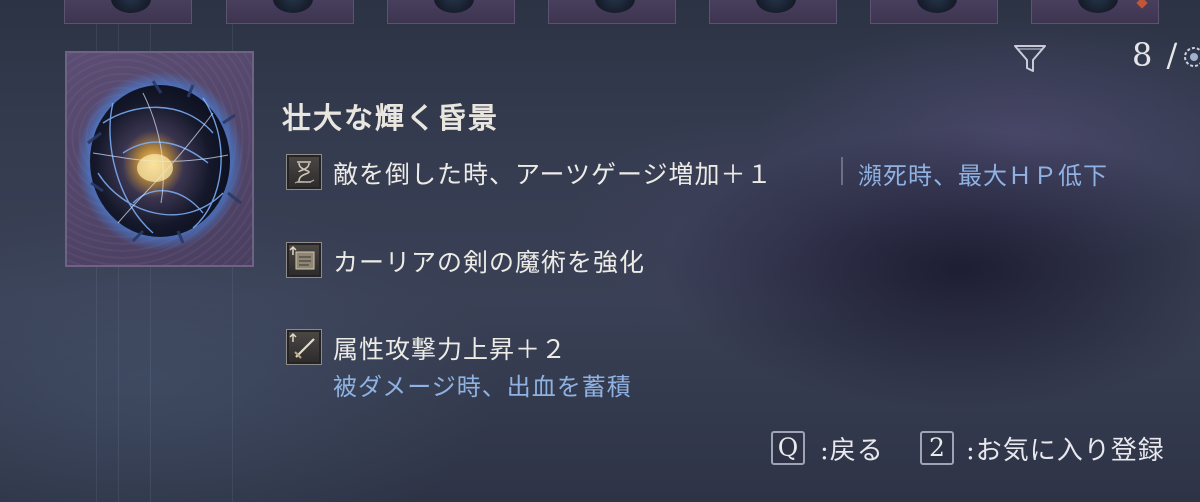 The width and height of the screenshot is (1200, 502). What do you see at coordinates (391, 118) in the screenshot?
I see `relic-name: 壮大な輝く昏景` at bounding box center [391, 118].